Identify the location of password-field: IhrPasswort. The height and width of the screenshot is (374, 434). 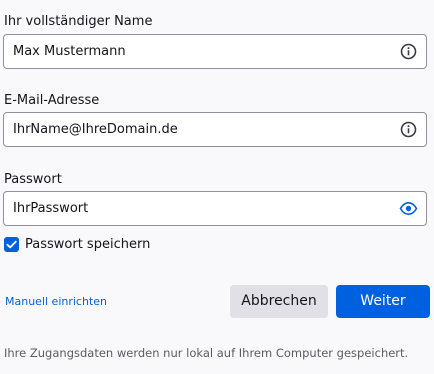
(215, 208).